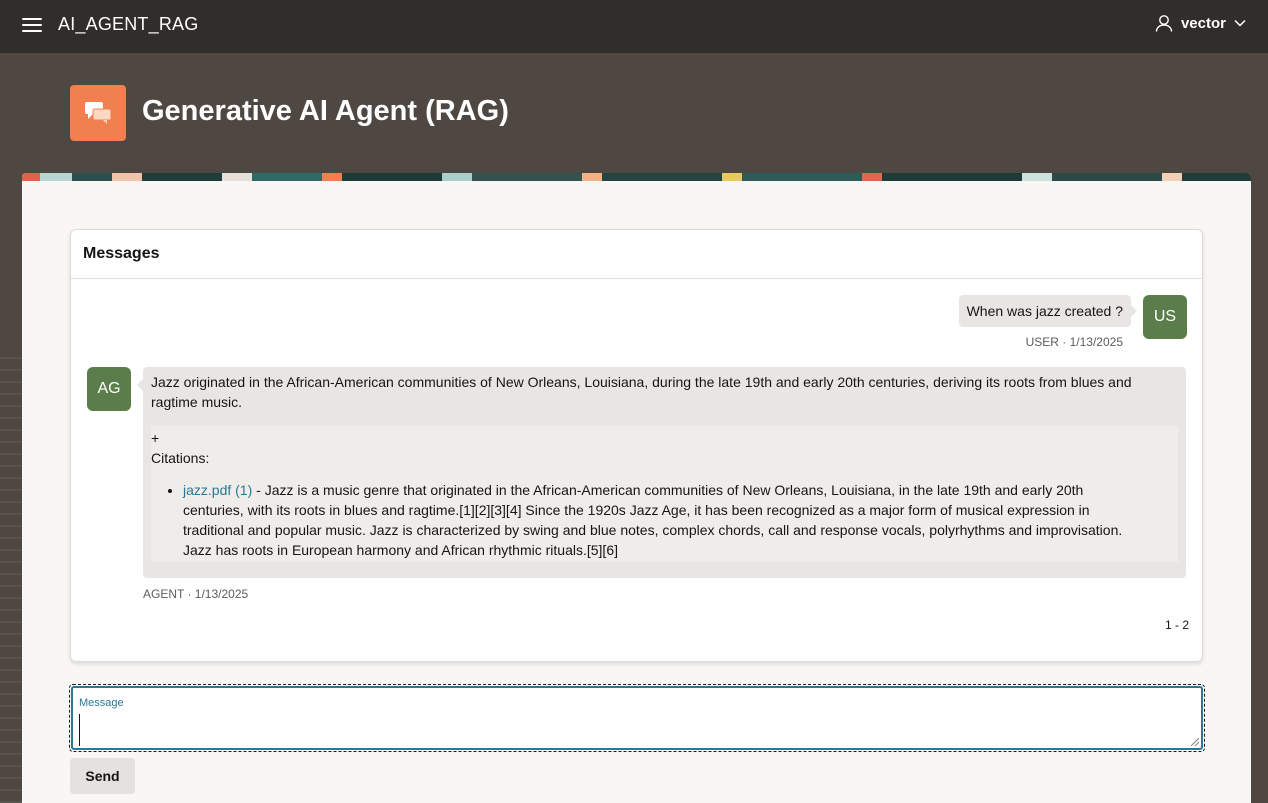 This screenshot has height=803, width=1268. What do you see at coordinates (1176, 625) in the screenshot?
I see `pagination: 1 - 2` at bounding box center [1176, 625].